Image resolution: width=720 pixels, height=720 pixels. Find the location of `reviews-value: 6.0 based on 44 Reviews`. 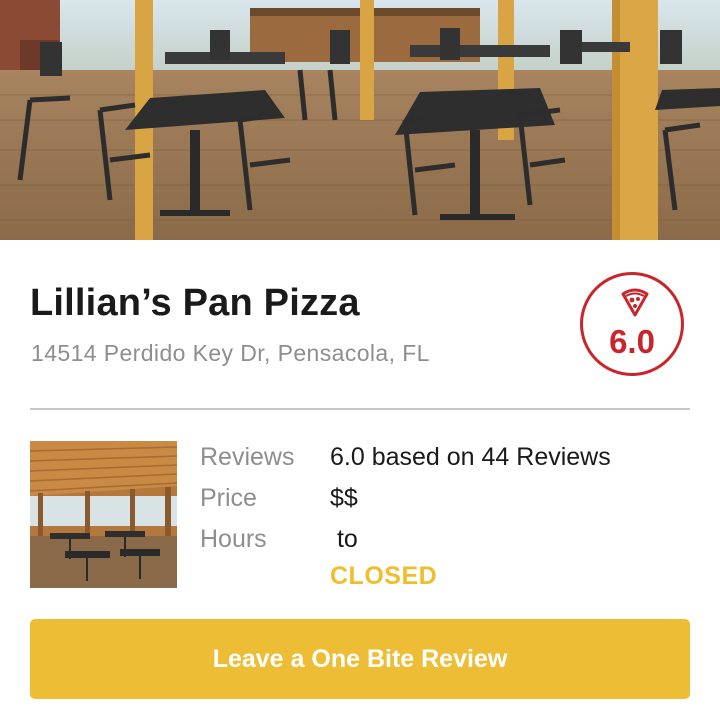

reviews-value: 6.0 based on 44 Reviews is located at coordinates (470, 457).